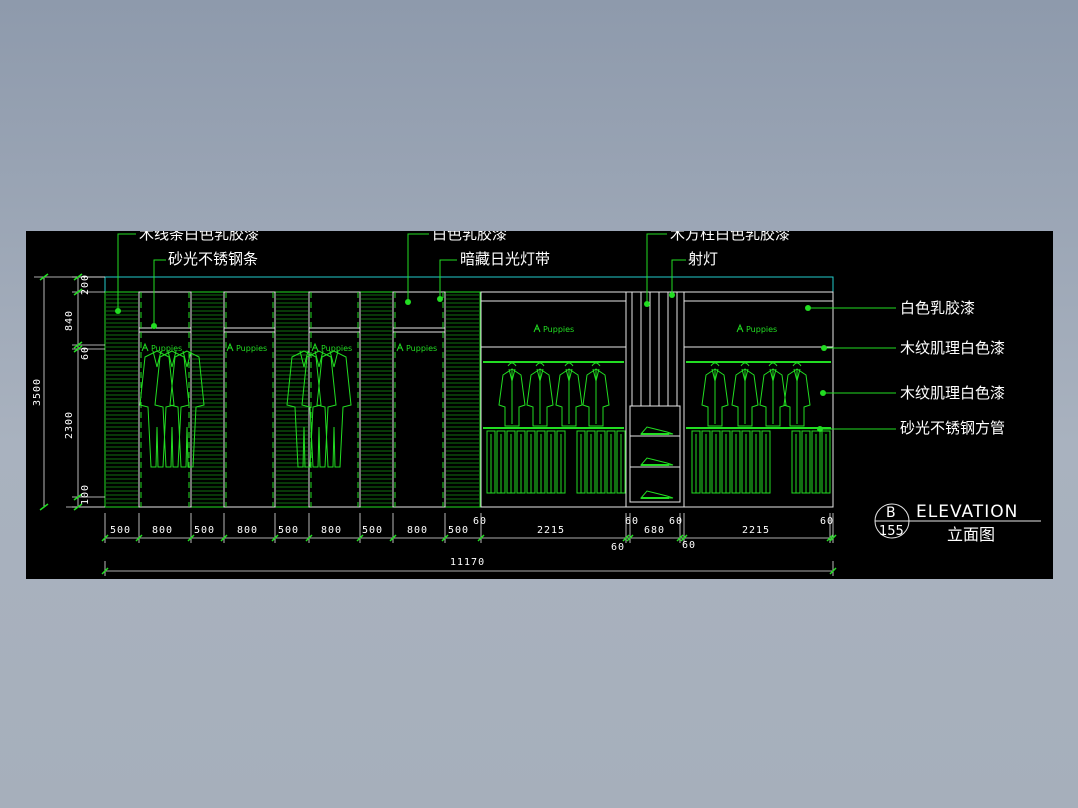 The height and width of the screenshot is (808, 1078). What do you see at coordinates (654, 530) in the screenshot?
I see `dim-b-12: 680` at bounding box center [654, 530].